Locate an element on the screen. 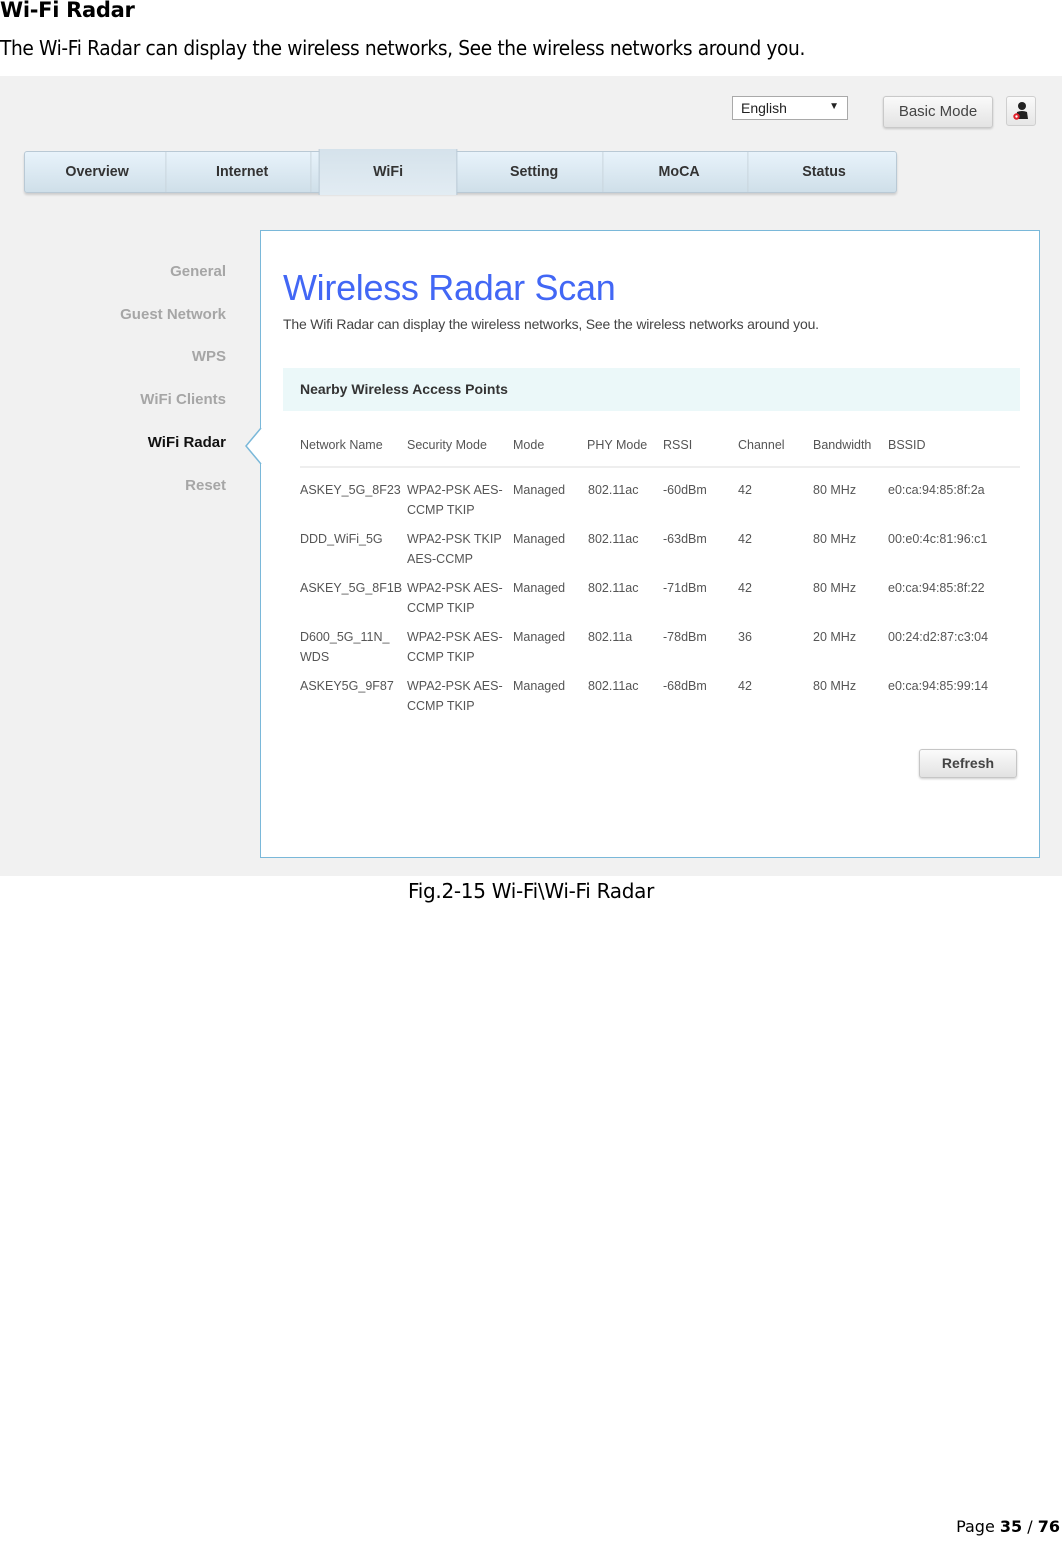  page-total: 76 is located at coordinates (1048, 1526).